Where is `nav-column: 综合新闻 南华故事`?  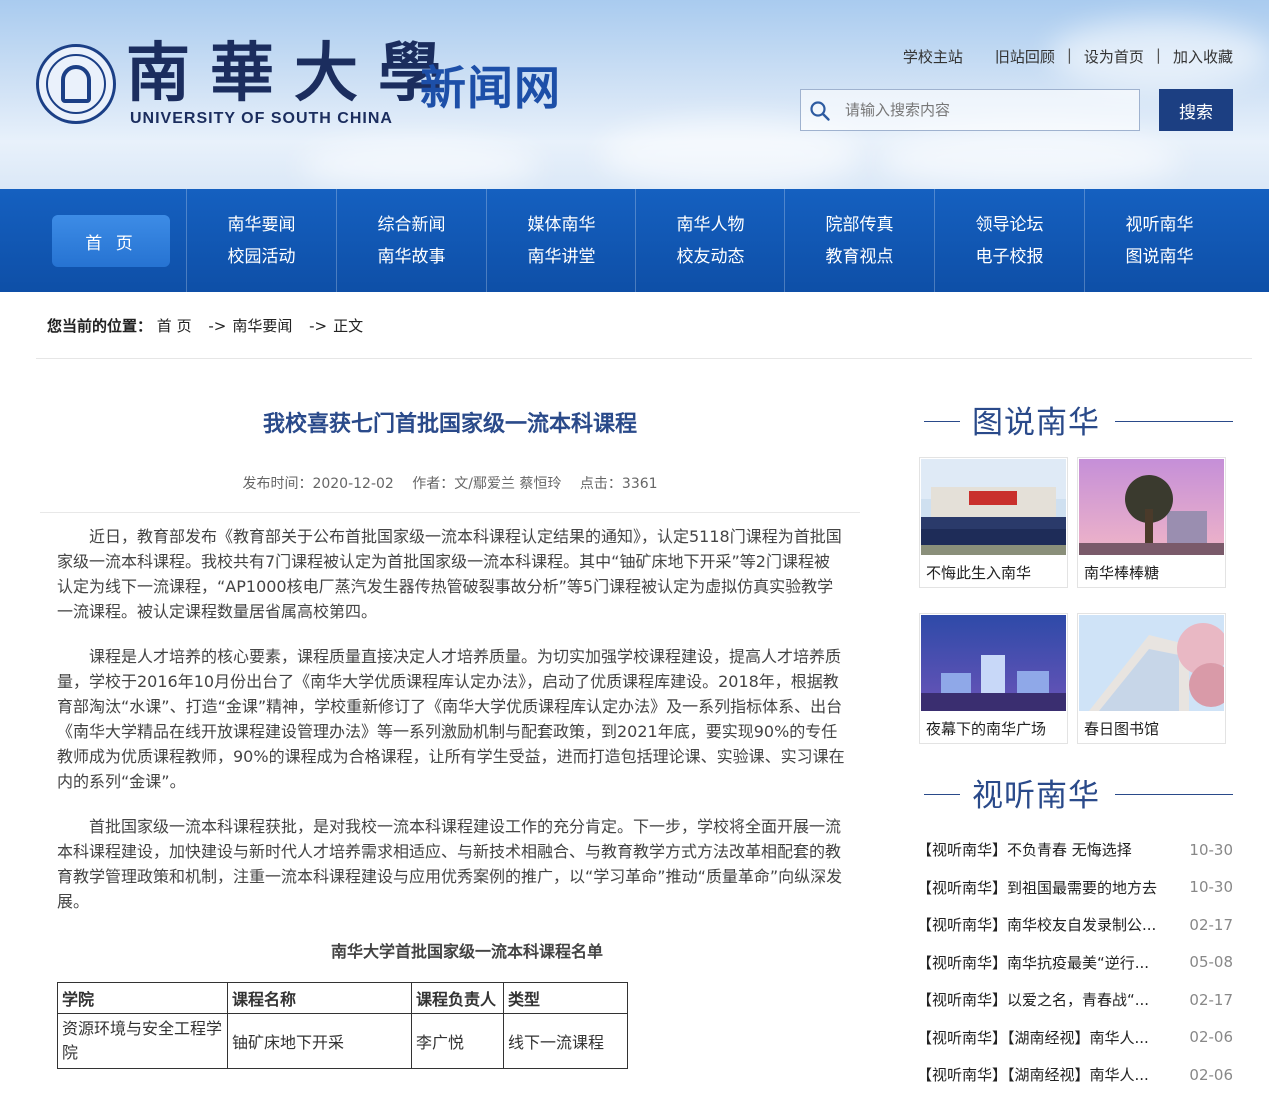 nav-column: 综合新闻 南华故事 is located at coordinates (411, 240).